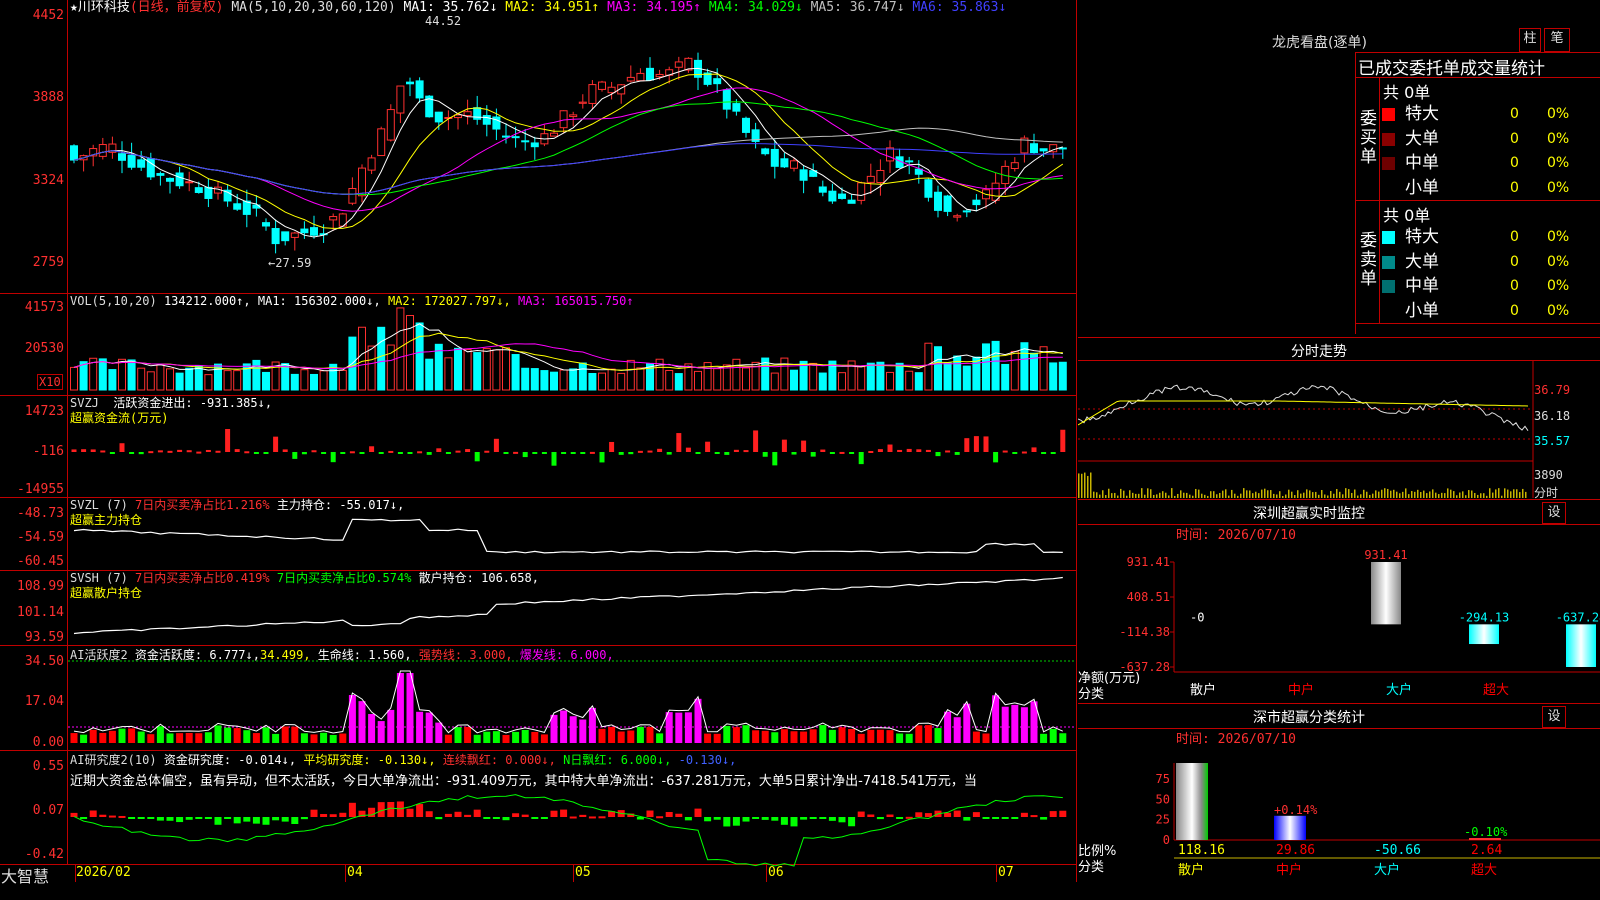  What do you see at coordinates (44, 307) in the screenshot?
I see `vol-y-tick: 41573` at bounding box center [44, 307].